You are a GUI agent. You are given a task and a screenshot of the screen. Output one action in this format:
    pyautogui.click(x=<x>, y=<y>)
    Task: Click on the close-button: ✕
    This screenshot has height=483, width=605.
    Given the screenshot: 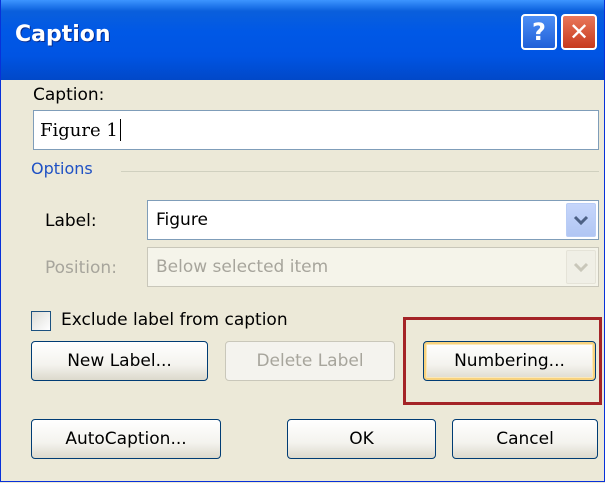 What is the action you would take?
    pyautogui.click(x=579, y=32)
    